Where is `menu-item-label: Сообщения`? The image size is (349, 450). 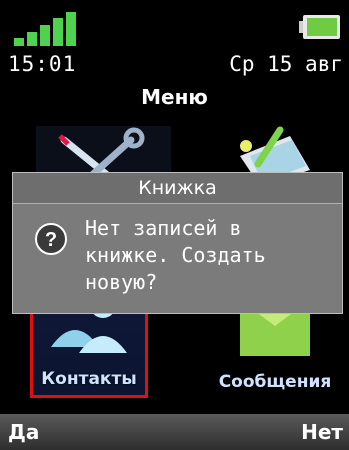 menu-item-label: Сообщения is located at coordinates (275, 382).